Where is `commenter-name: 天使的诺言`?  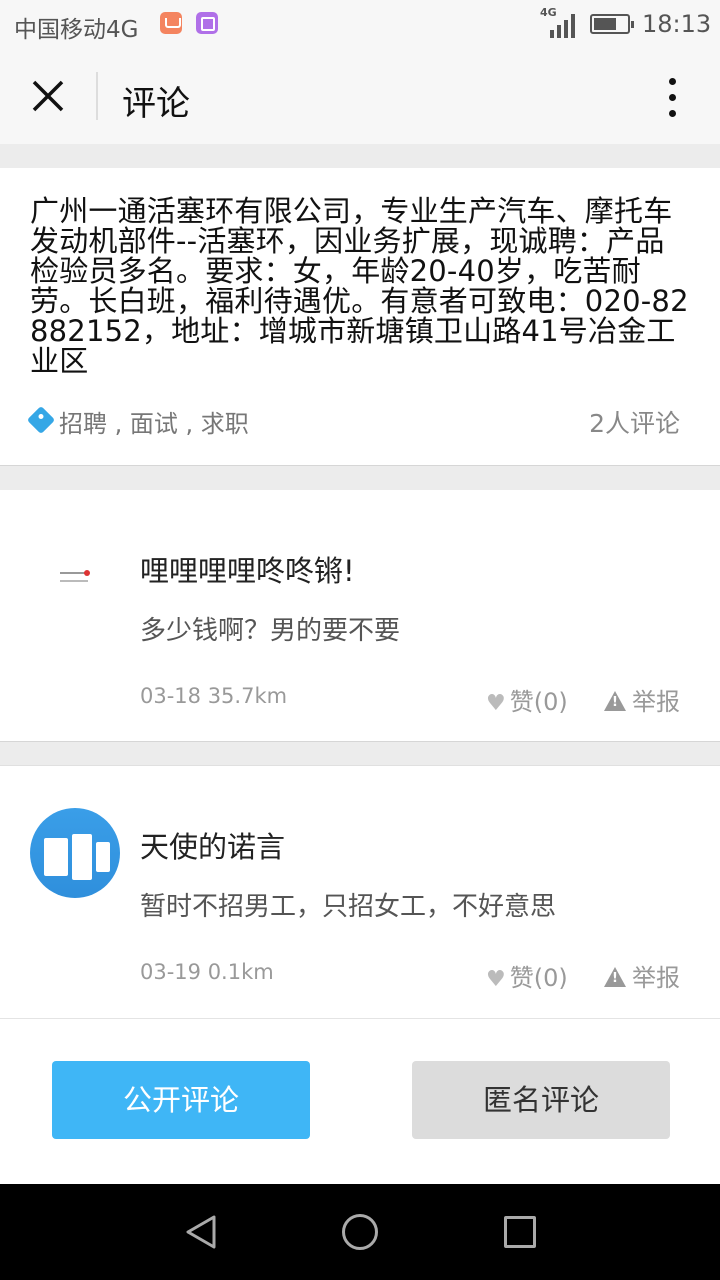
commenter-name: 天使的诺言 is located at coordinates (213, 847).